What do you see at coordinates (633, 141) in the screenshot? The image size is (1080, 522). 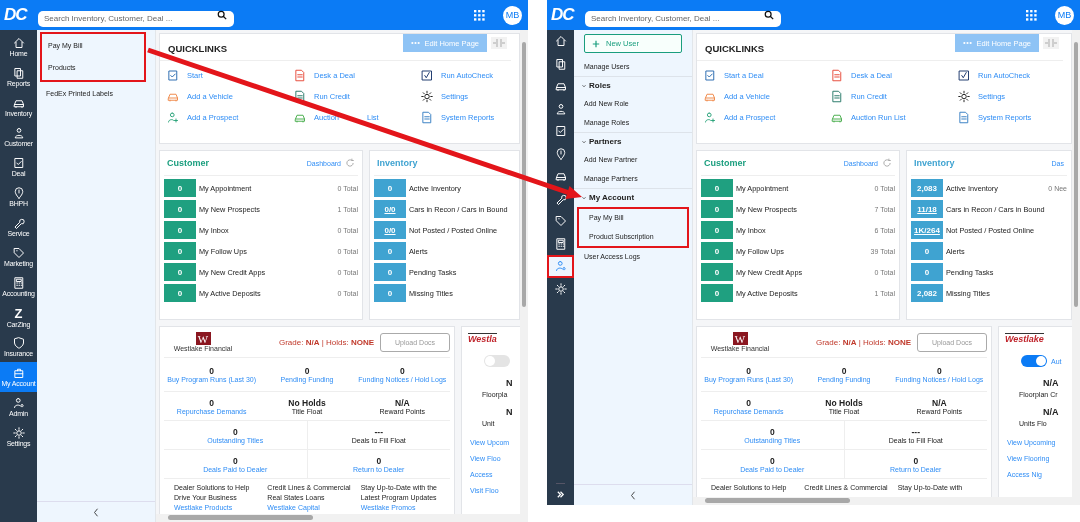 I see `menu-group-header: Partners` at bounding box center [633, 141].